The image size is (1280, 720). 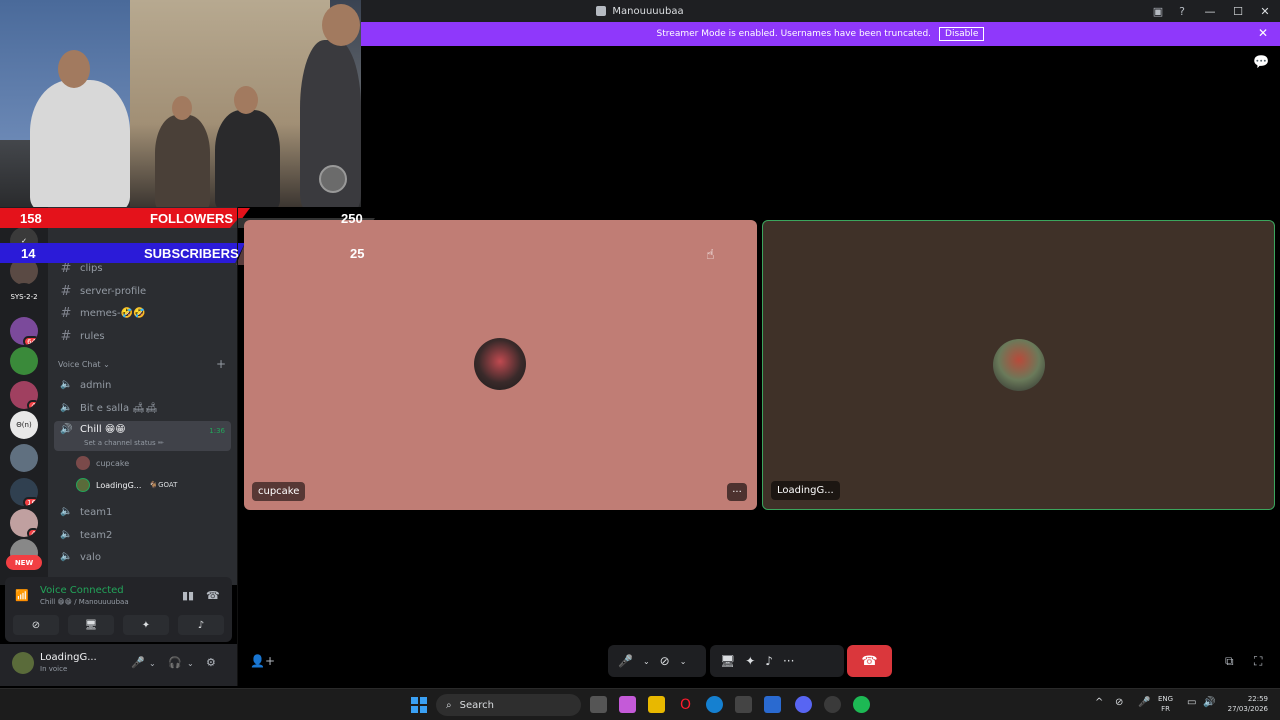 What do you see at coordinates (146, 625) in the screenshot?
I see `activities-button: ✦` at bounding box center [146, 625].